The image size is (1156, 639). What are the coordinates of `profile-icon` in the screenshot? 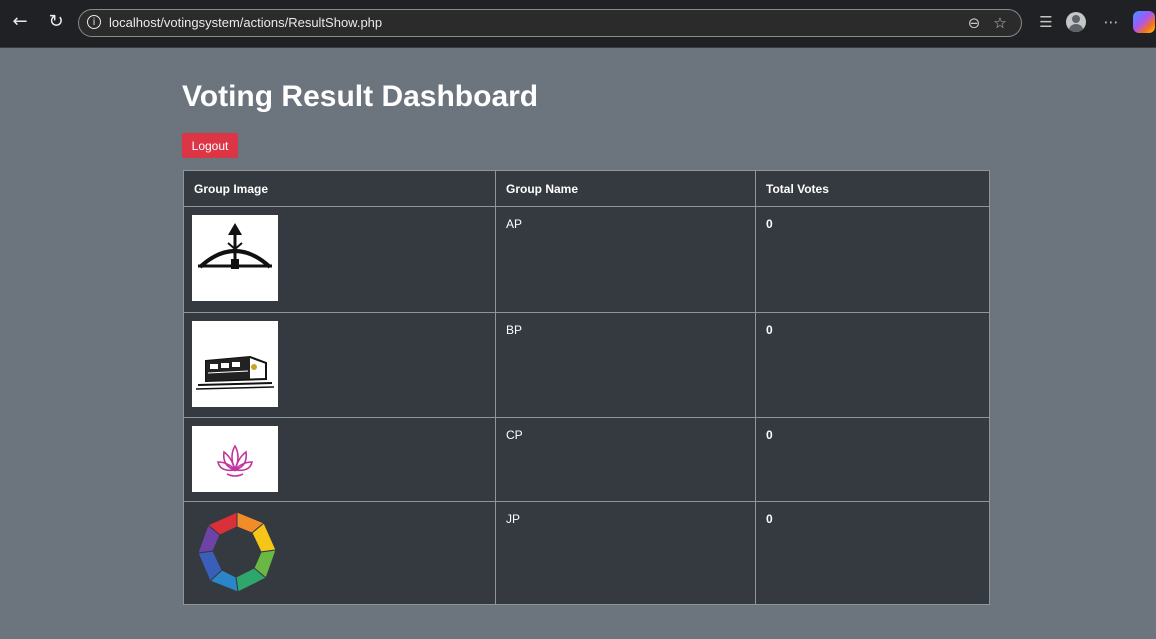 It's located at (1076, 22).